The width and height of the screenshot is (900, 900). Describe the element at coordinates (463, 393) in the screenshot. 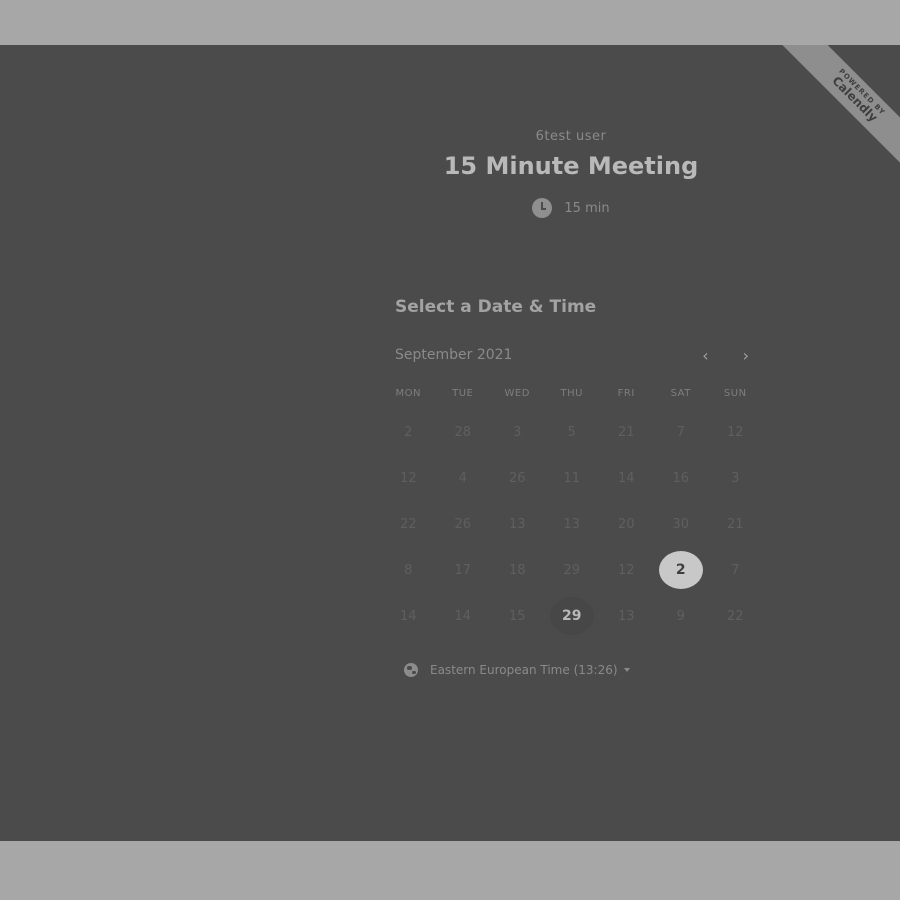

I see `weekday-tue: TUE` at that location.